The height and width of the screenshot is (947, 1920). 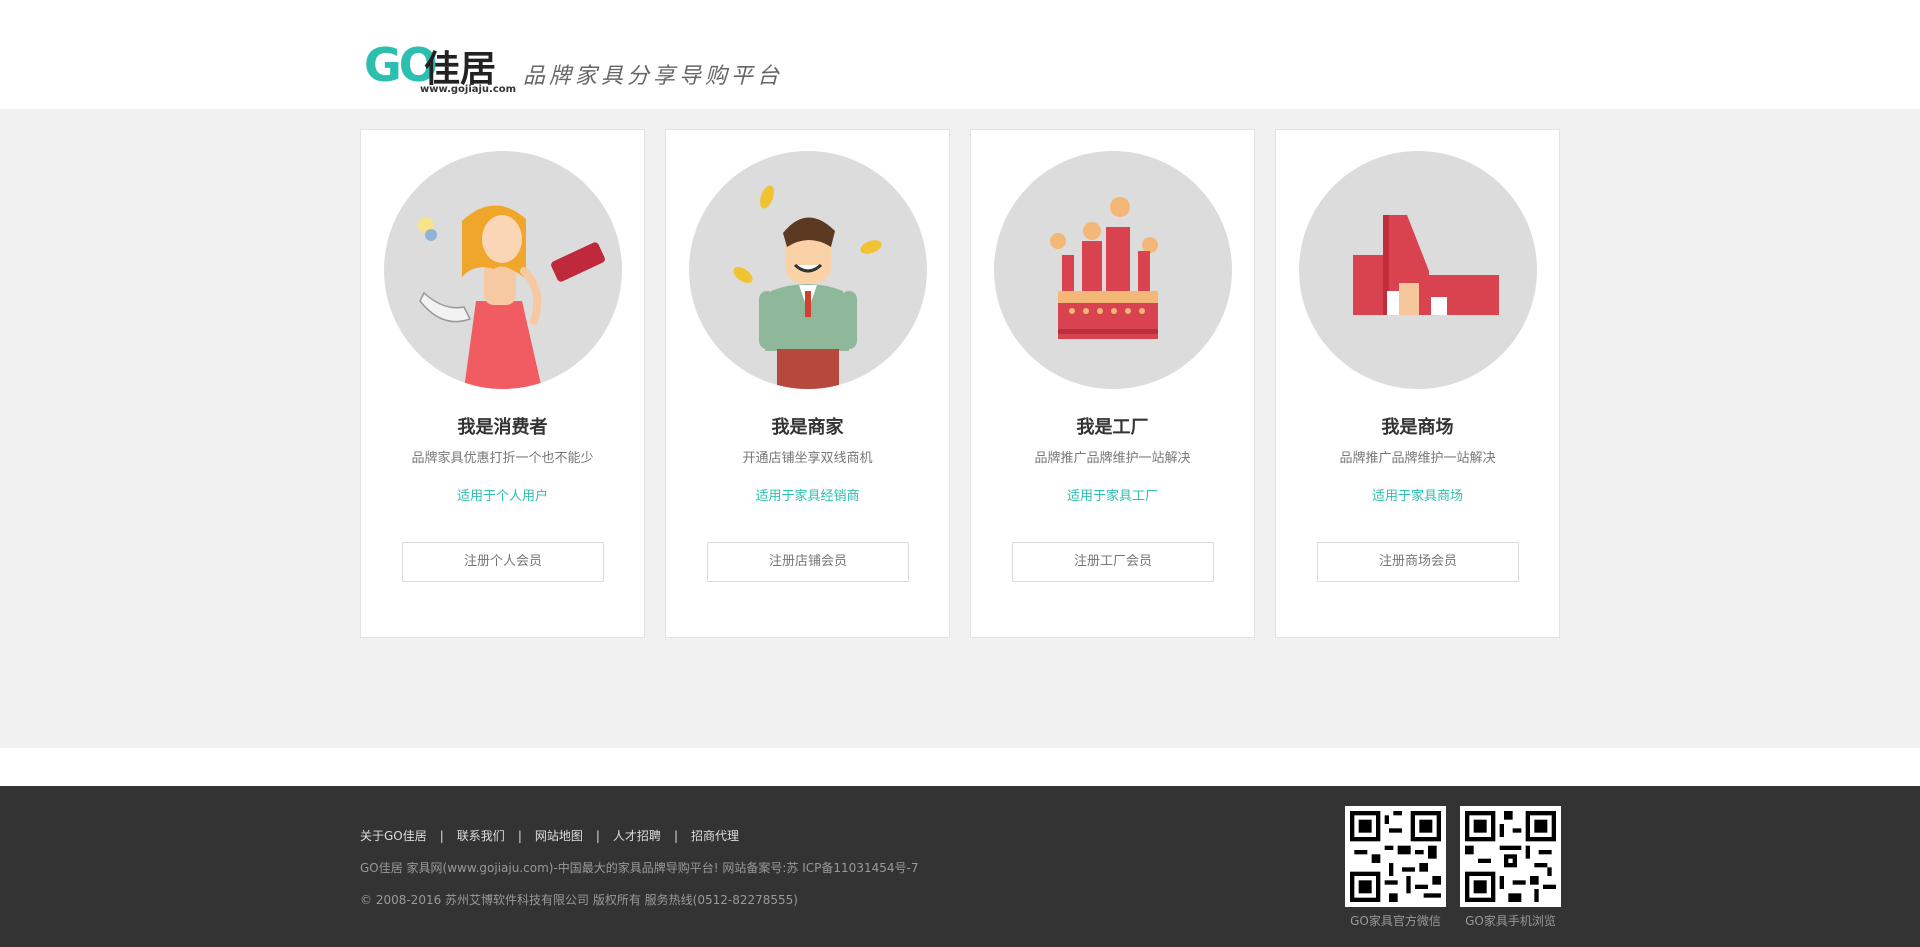 What do you see at coordinates (1417, 496) in the screenshot?
I see `card-audience-tag: 适用于家具商场` at bounding box center [1417, 496].